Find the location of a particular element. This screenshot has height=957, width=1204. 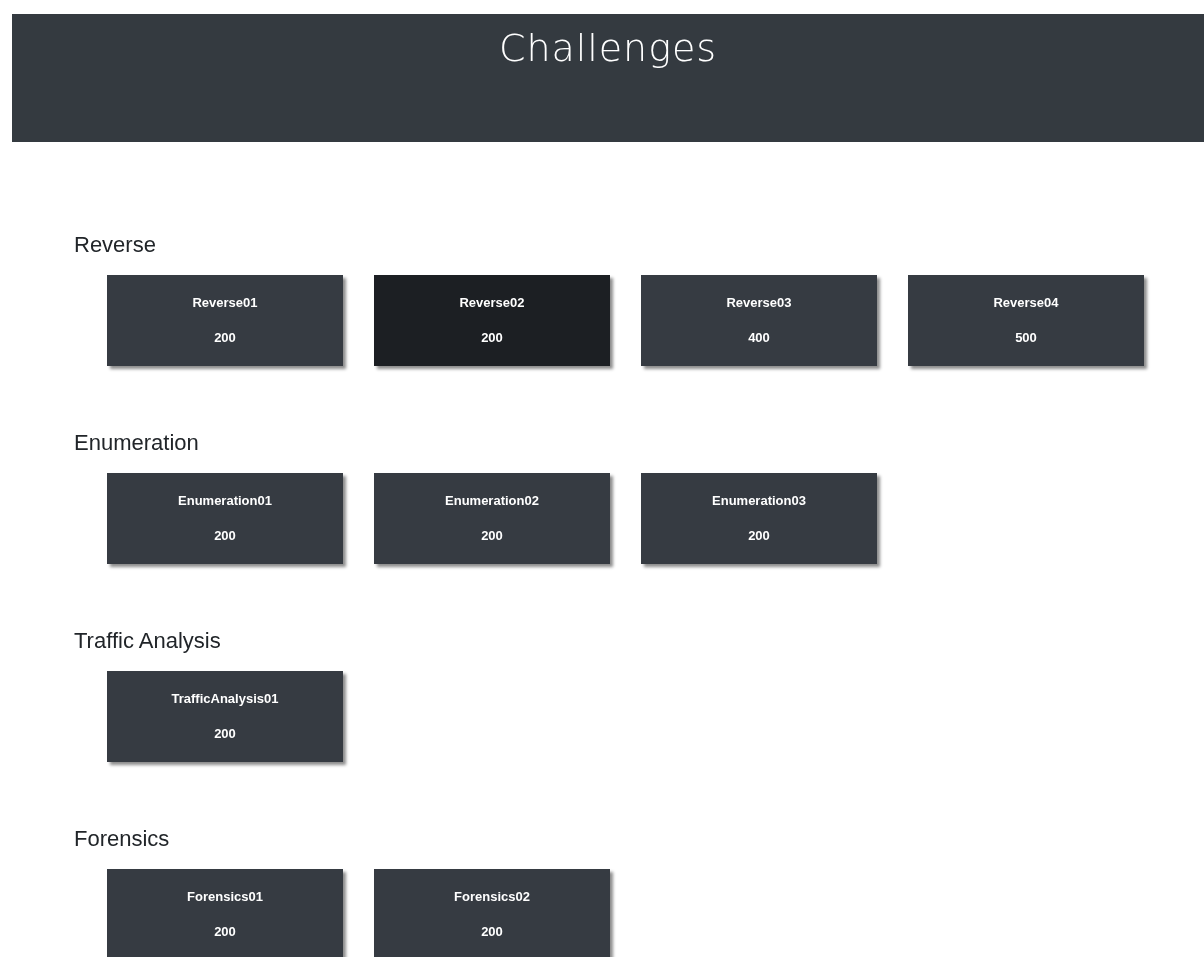

page-title: Challenges is located at coordinates (608, 48).